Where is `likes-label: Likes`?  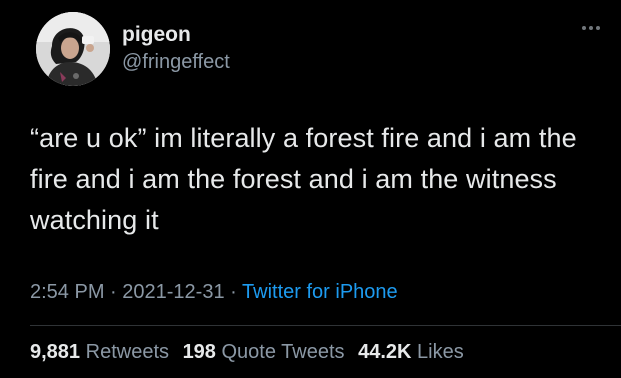 likes-label: Likes is located at coordinates (440, 352).